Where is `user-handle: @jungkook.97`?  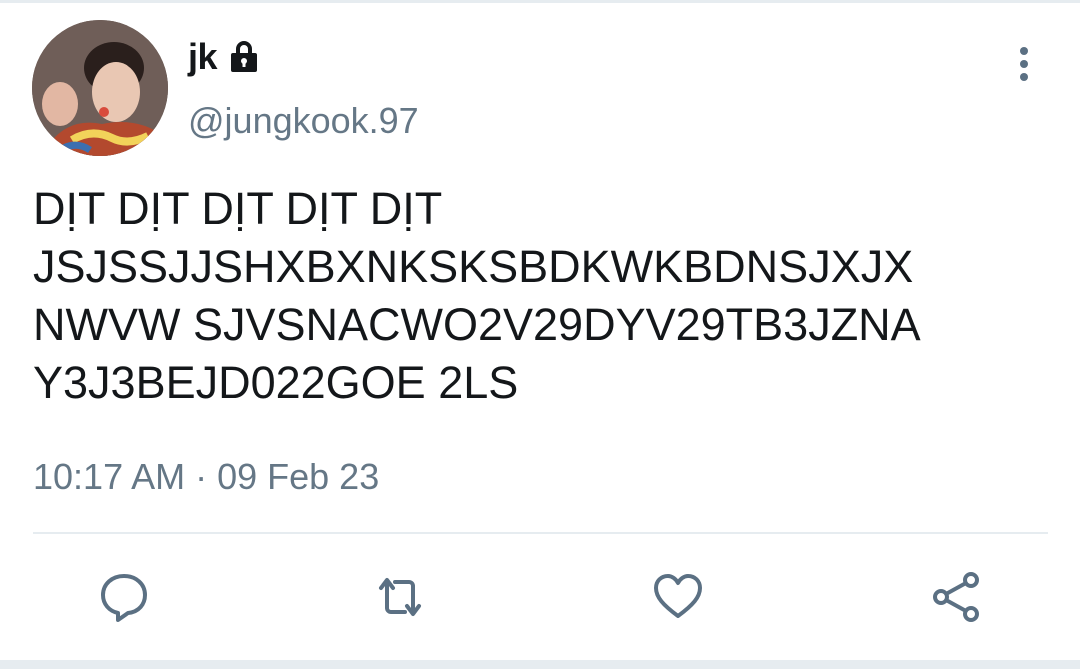
user-handle: @jungkook.97 is located at coordinates (303, 121).